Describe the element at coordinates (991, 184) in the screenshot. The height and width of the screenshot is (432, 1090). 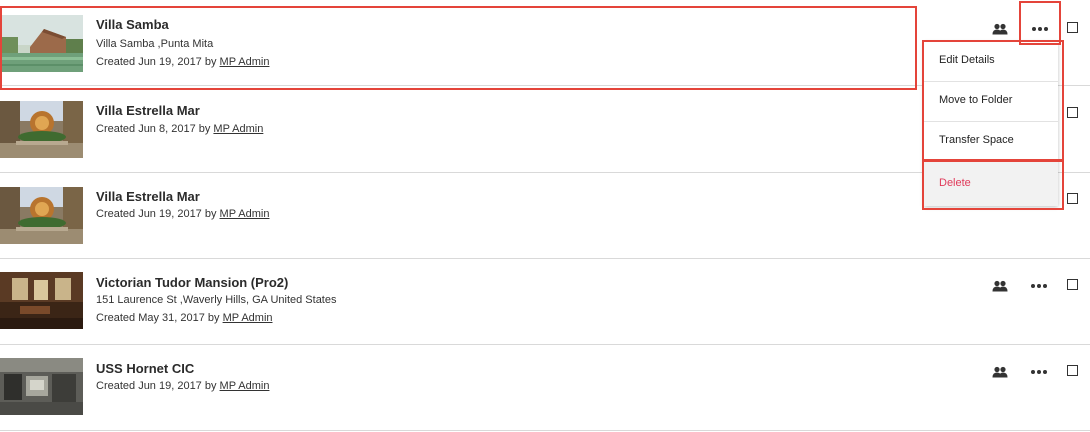
I see `menu-item-delete: Delete` at that location.